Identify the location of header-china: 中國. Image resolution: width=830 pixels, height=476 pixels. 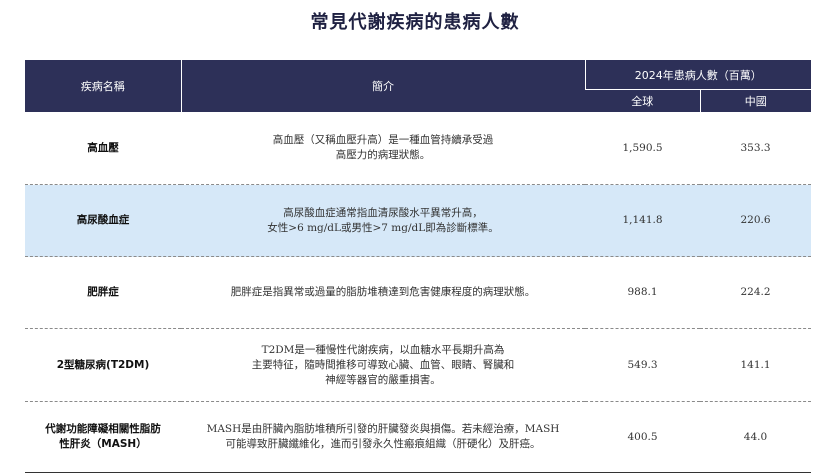
(755, 100).